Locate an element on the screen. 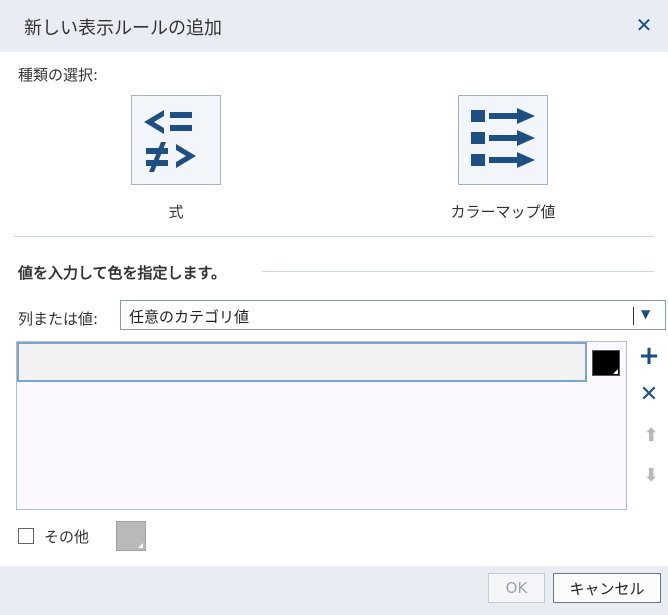 The width and height of the screenshot is (668, 615). value-color-picker is located at coordinates (606, 363).